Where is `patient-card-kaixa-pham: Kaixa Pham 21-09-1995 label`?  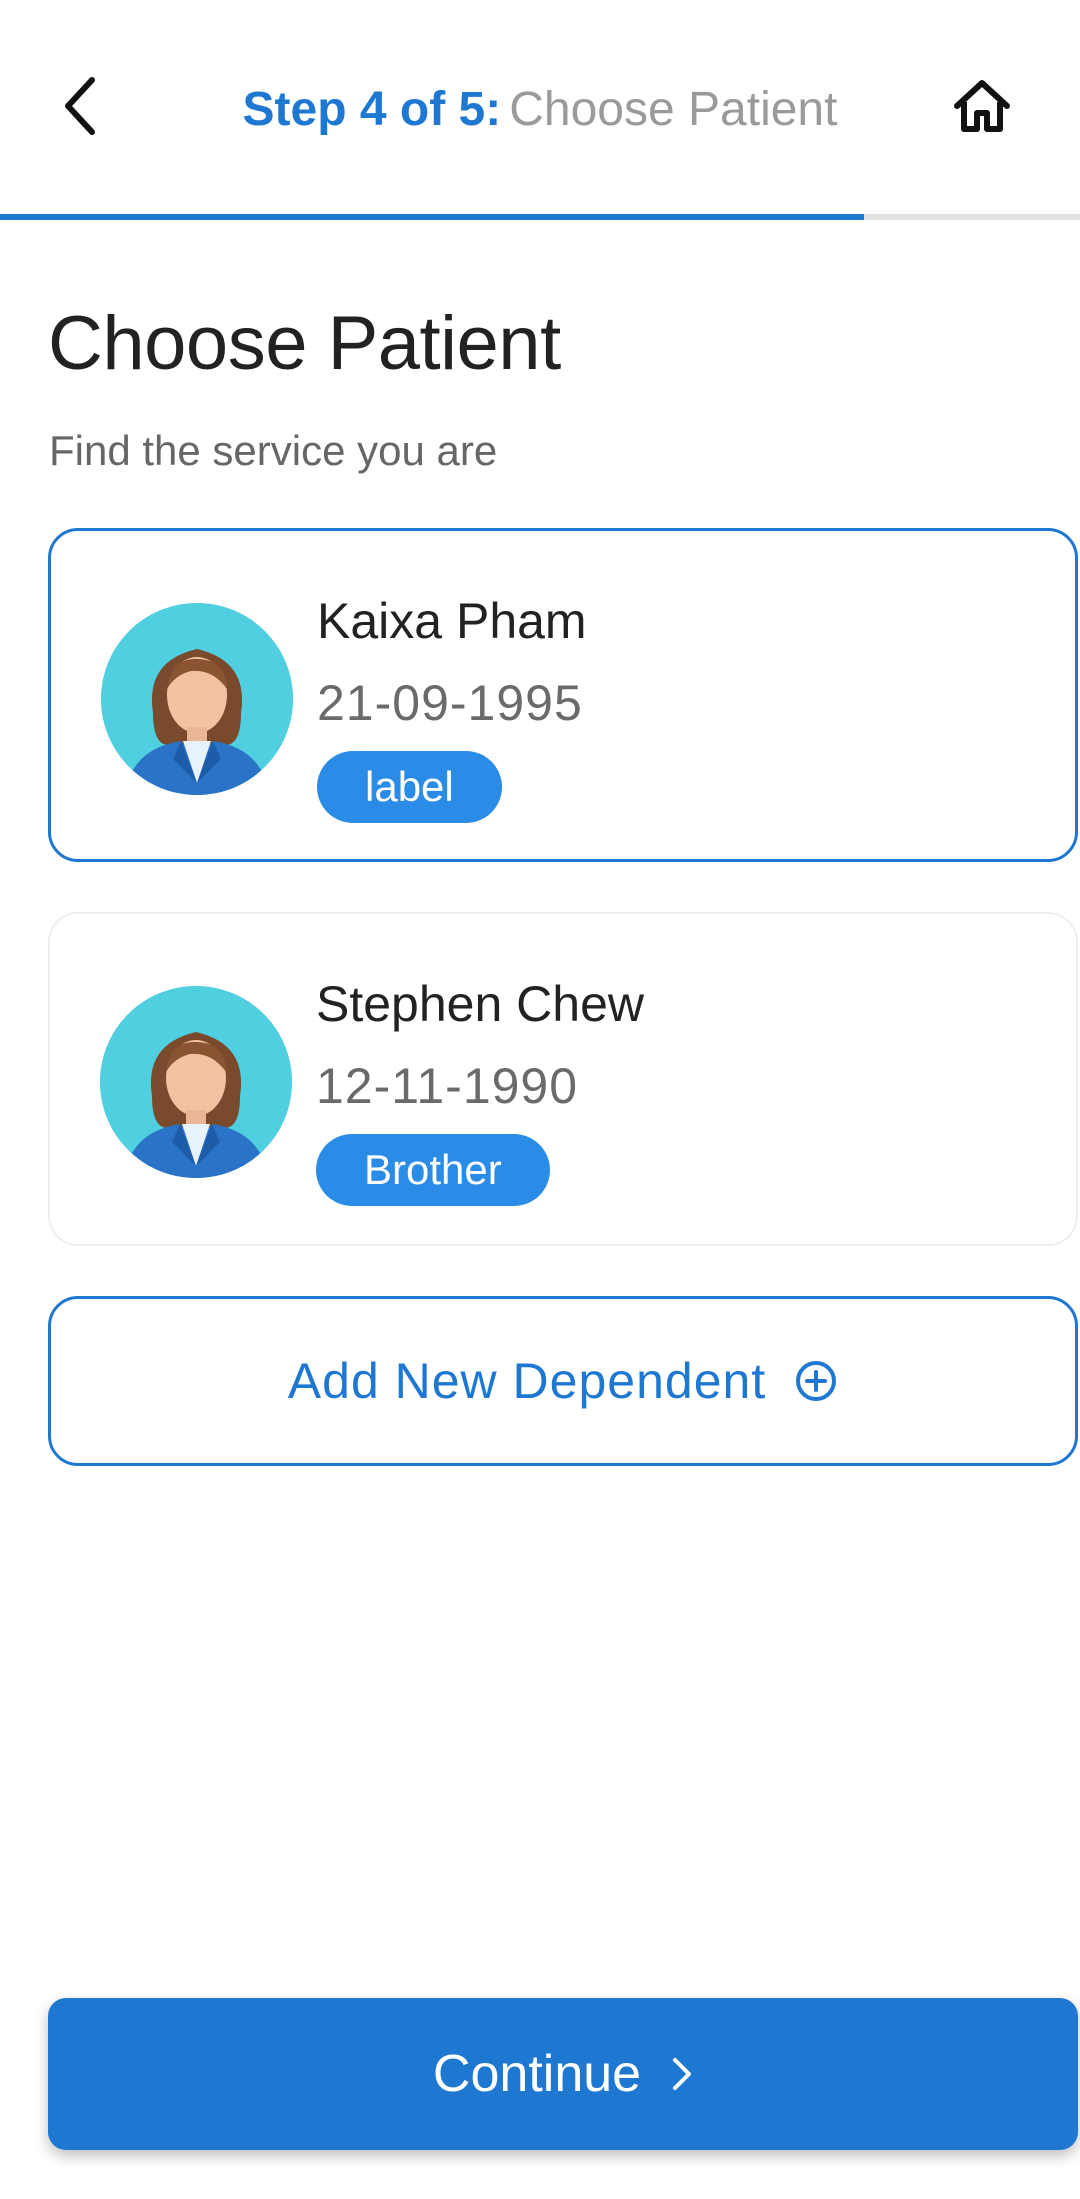 patient-card-kaixa-pham: Kaixa Pham 21-09-1995 label is located at coordinates (563, 695).